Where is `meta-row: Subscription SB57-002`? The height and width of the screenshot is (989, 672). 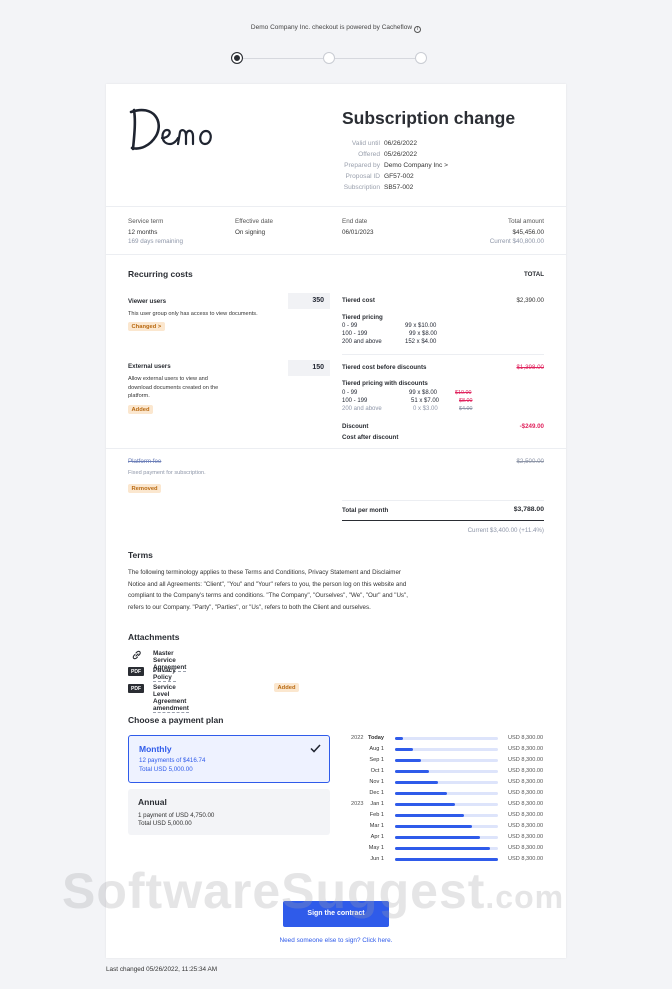
meta-row: Subscription SB57-002 is located at coordinates (378, 187).